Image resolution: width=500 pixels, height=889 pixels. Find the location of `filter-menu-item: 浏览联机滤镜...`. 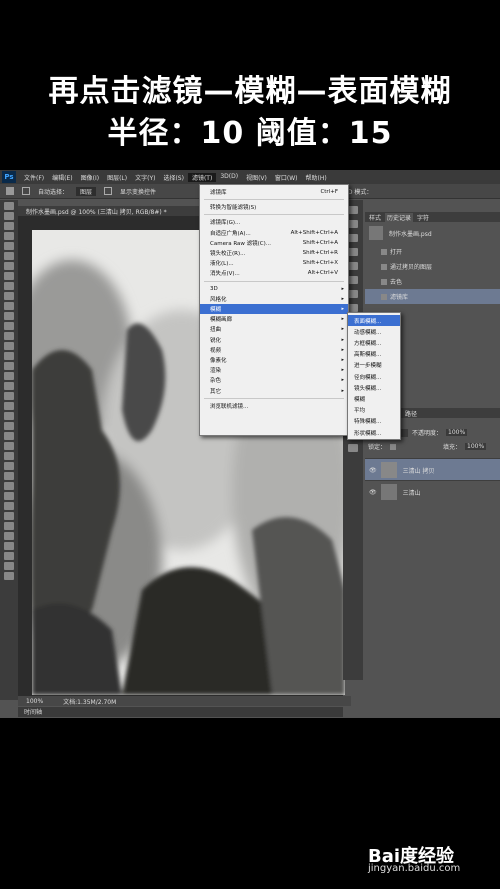

filter-menu-item: 浏览联机滤镜... is located at coordinates (274, 406).